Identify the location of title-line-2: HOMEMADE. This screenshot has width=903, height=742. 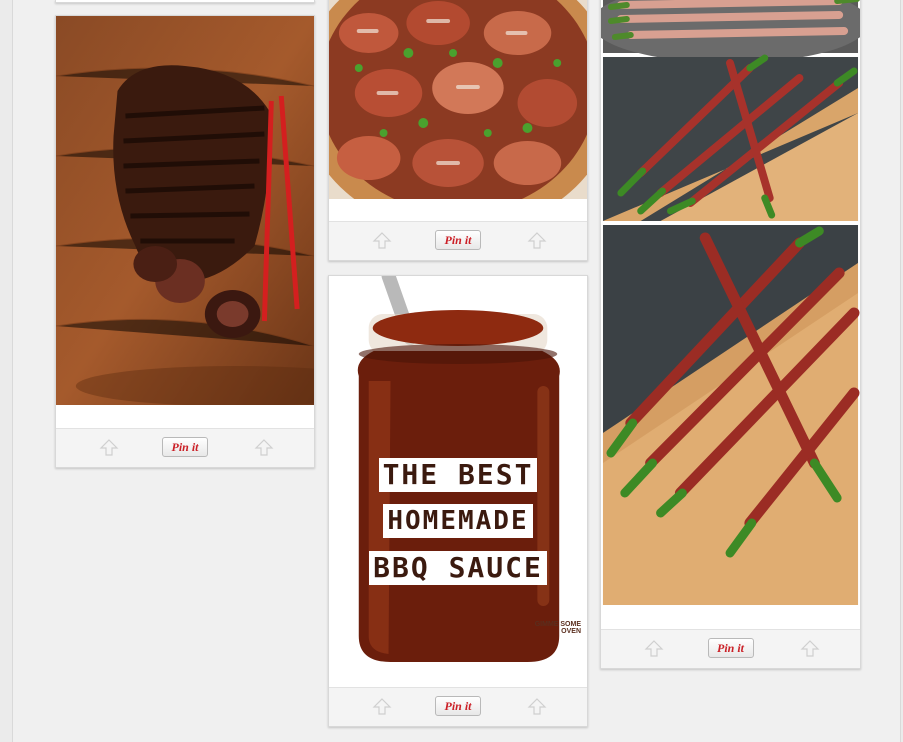
(458, 521).